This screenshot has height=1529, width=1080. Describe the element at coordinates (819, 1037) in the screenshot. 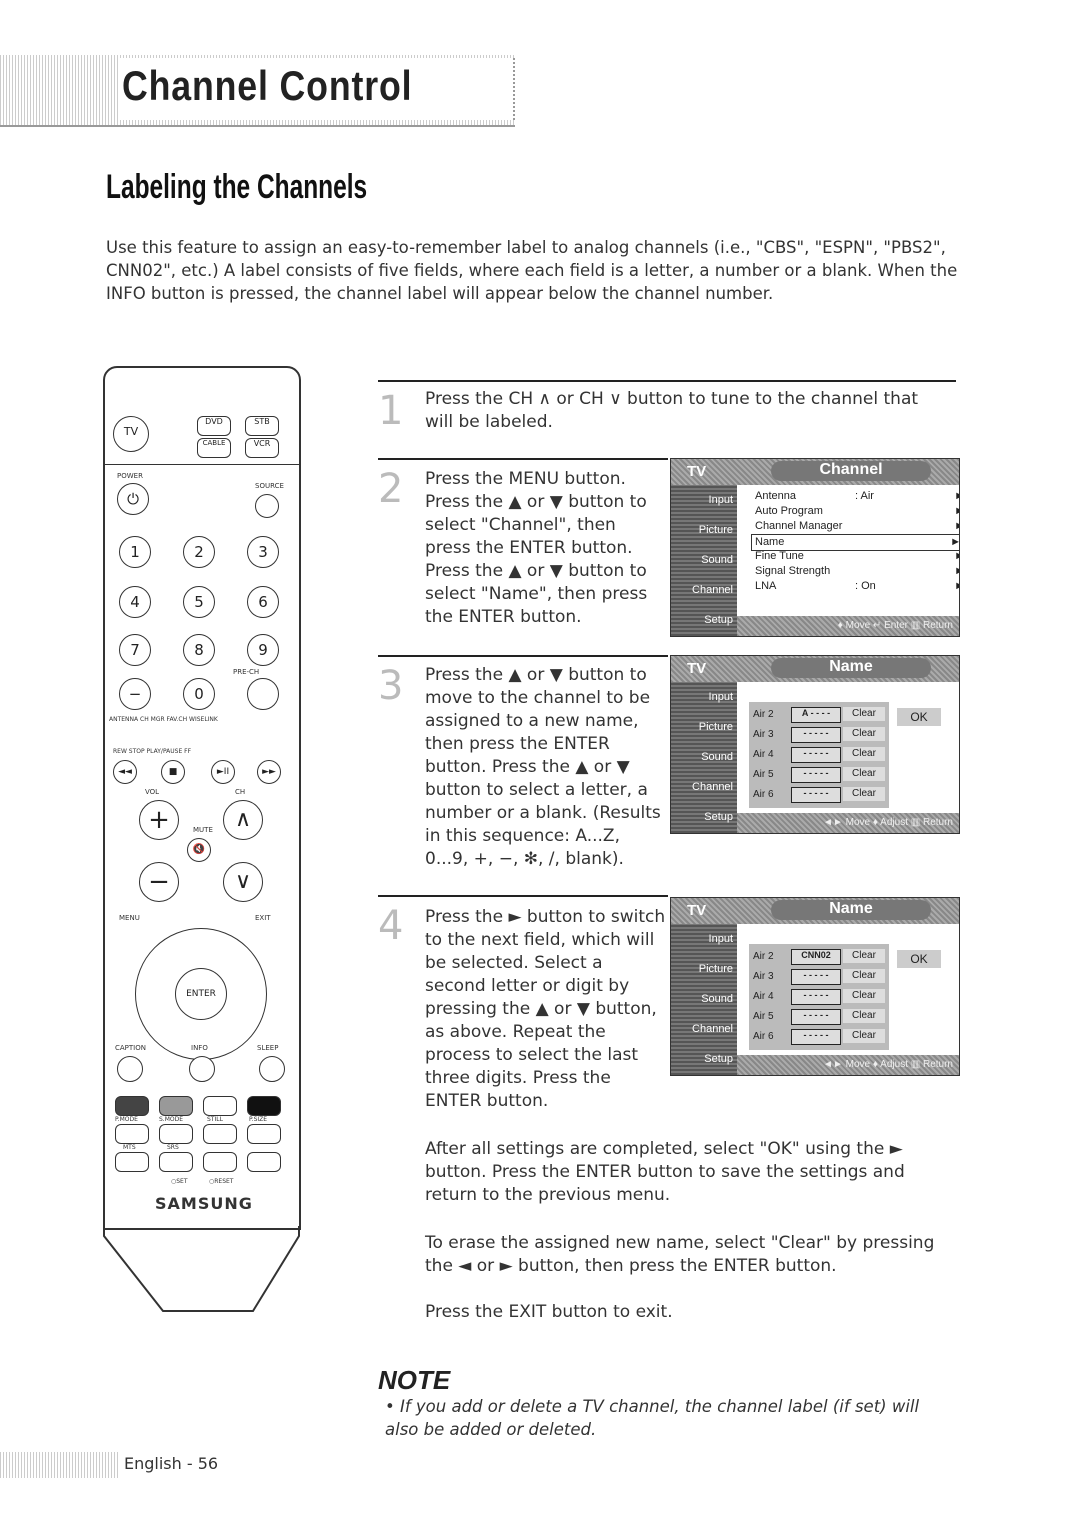

I see `name-row: Air 6- - - - - Clear` at that location.